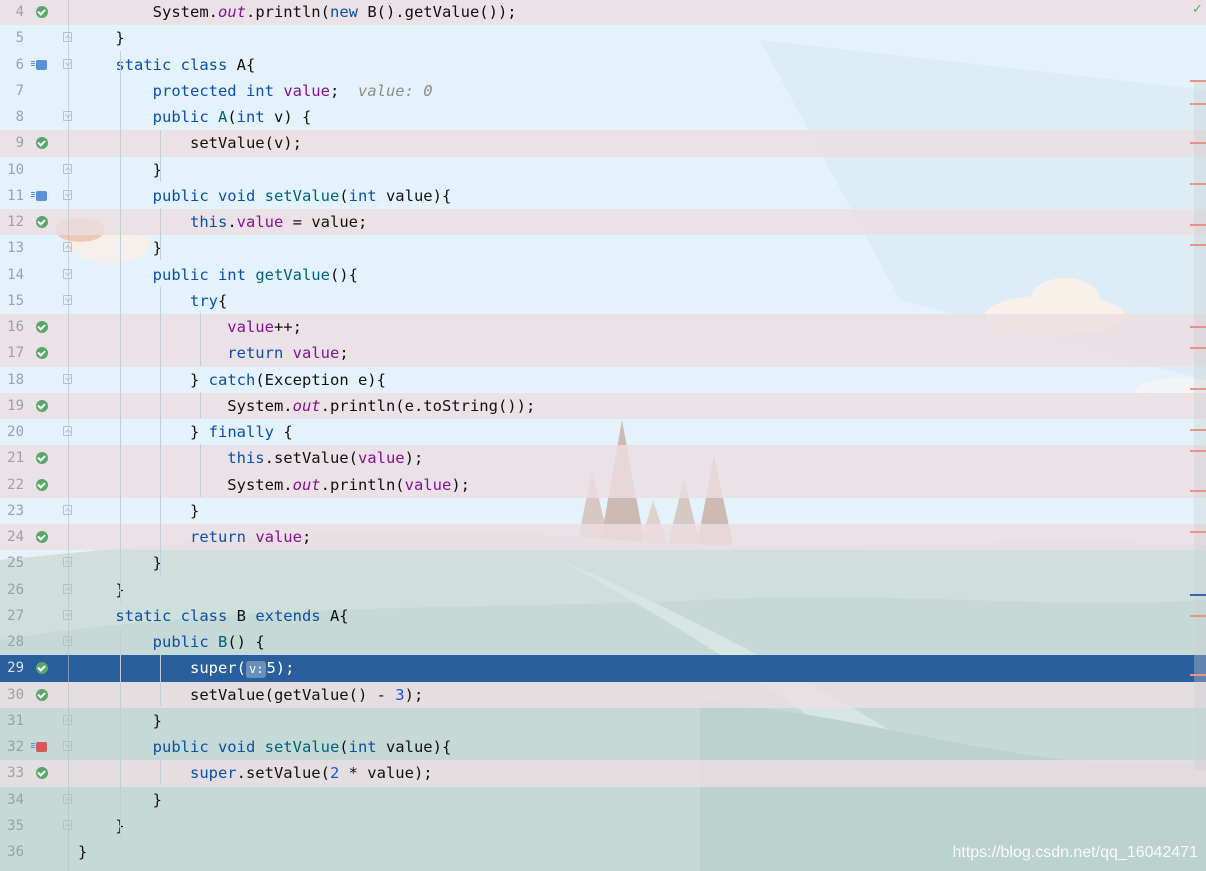 The height and width of the screenshot is (871, 1206). Describe the element at coordinates (603, 222) in the screenshot. I see `code-line: 12 this.value = value;` at that location.